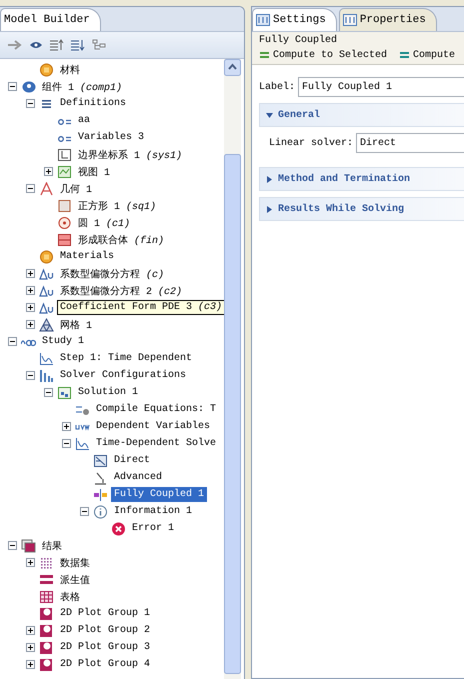  What do you see at coordinates (104, 223) in the screenshot?
I see `tree-item: 圆 1 (c1)` at bounding box center [104, 223].